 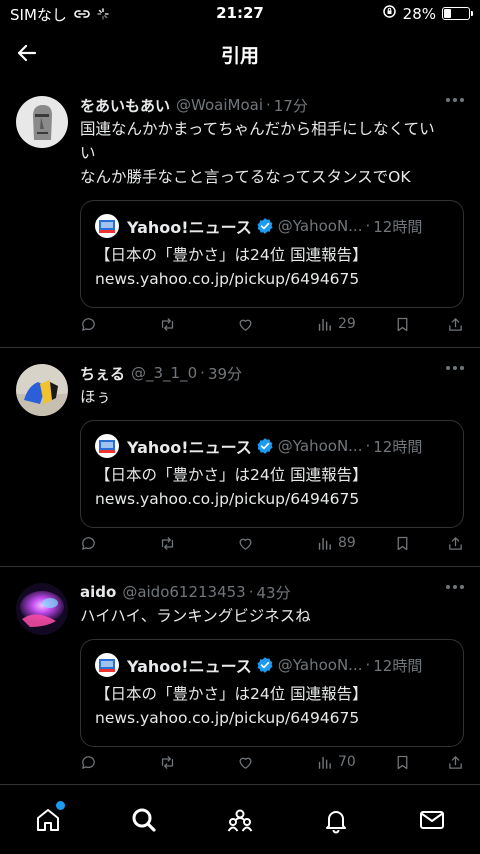 What do you see at coordinates (389, 13) in the screenshot?
I see `orientation-lock-icon` at bounding box center [389, 13].